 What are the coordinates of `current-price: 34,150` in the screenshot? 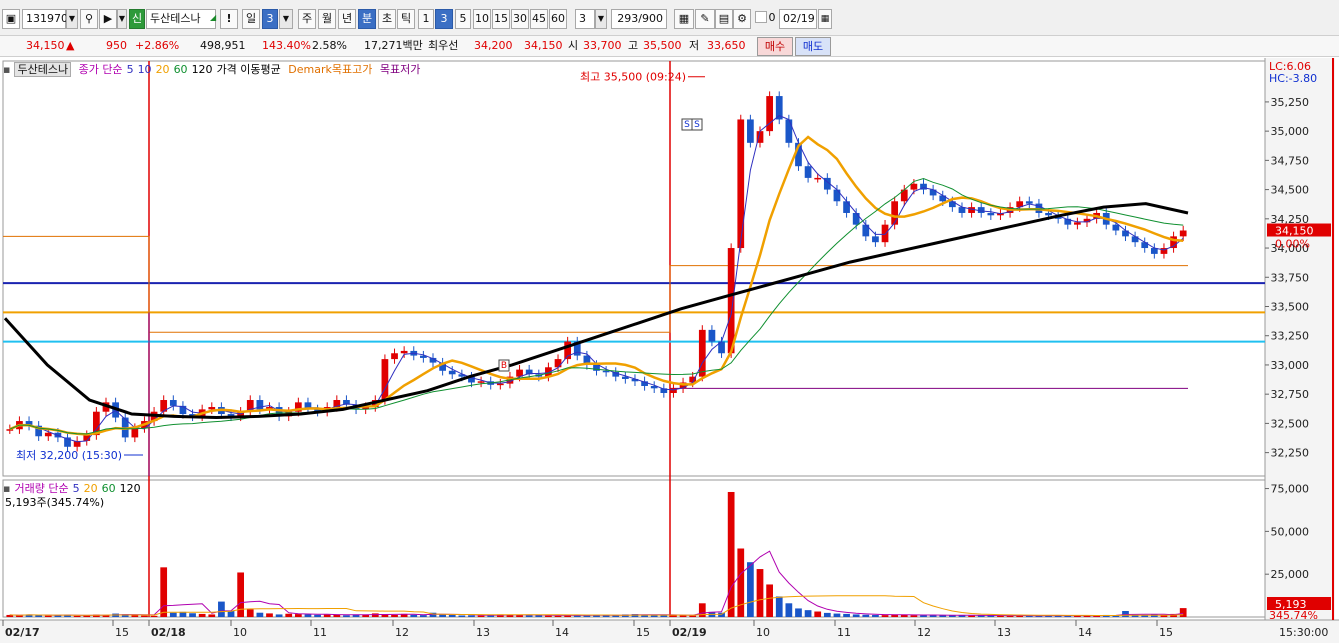 It's located at (45, 45).